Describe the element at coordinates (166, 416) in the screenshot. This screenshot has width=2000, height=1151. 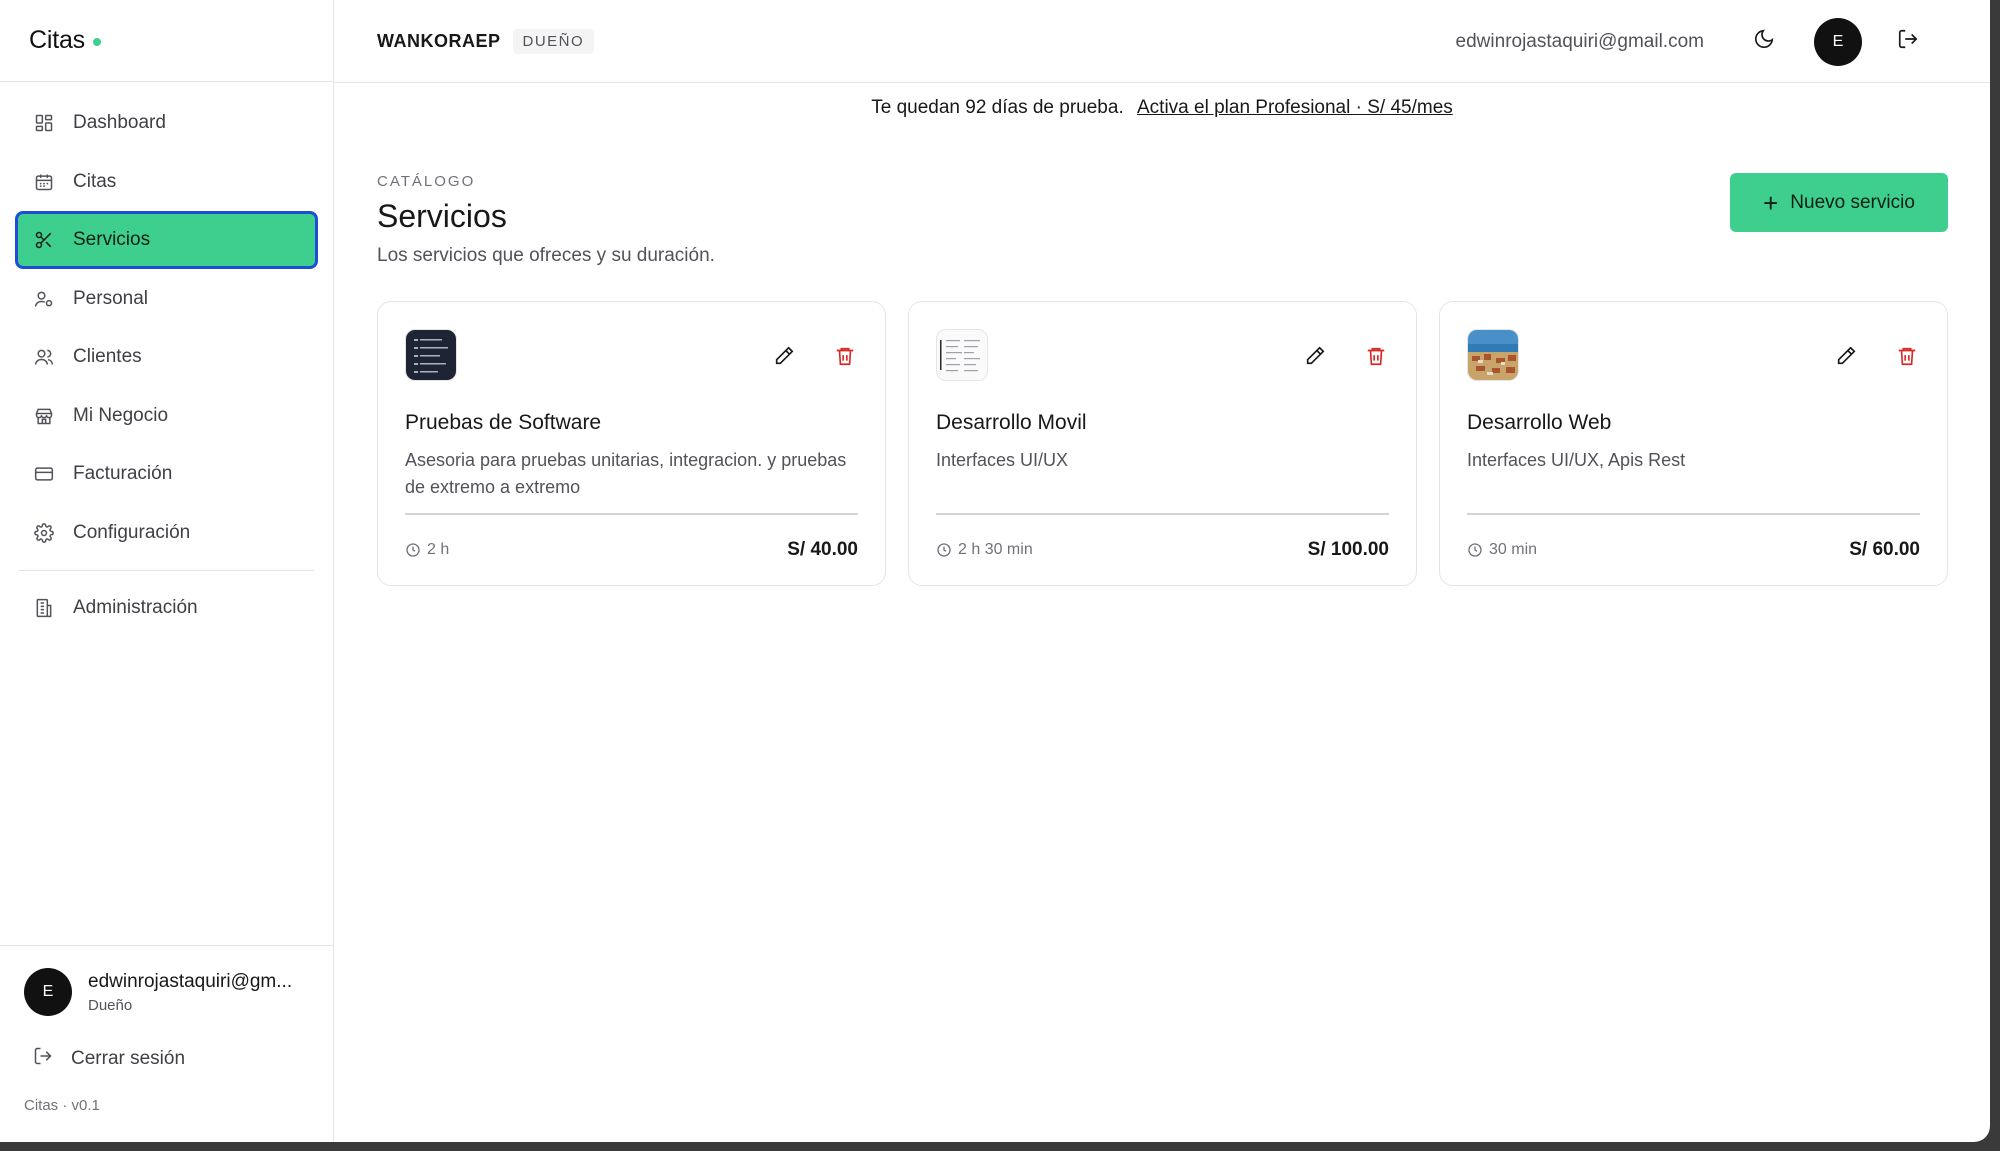
I see `sidebar-item-mi-negocio: Mi Negocio` at that location.